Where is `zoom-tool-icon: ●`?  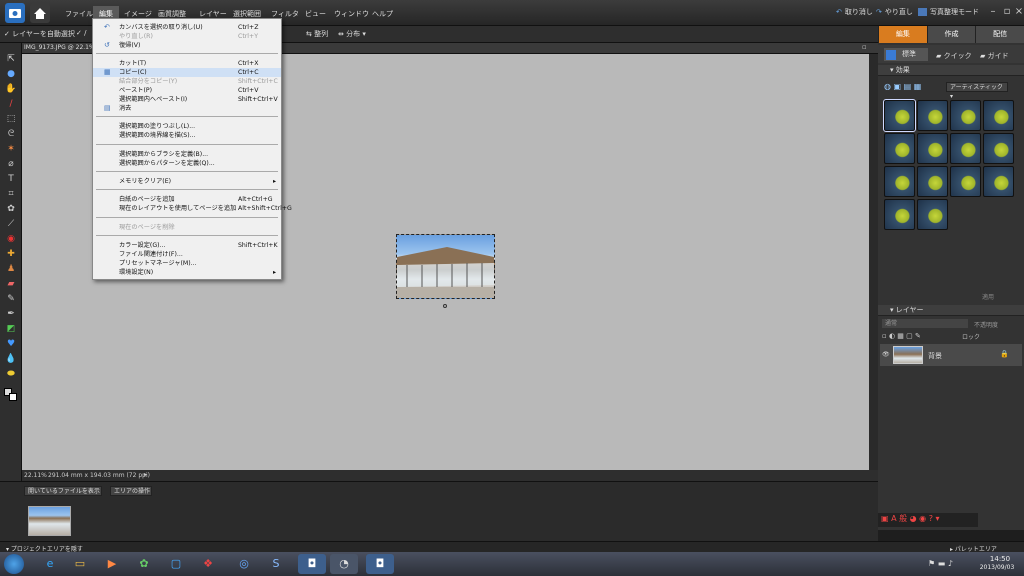 zoom-tool-icon: ● is located at coordinates (11, 74).